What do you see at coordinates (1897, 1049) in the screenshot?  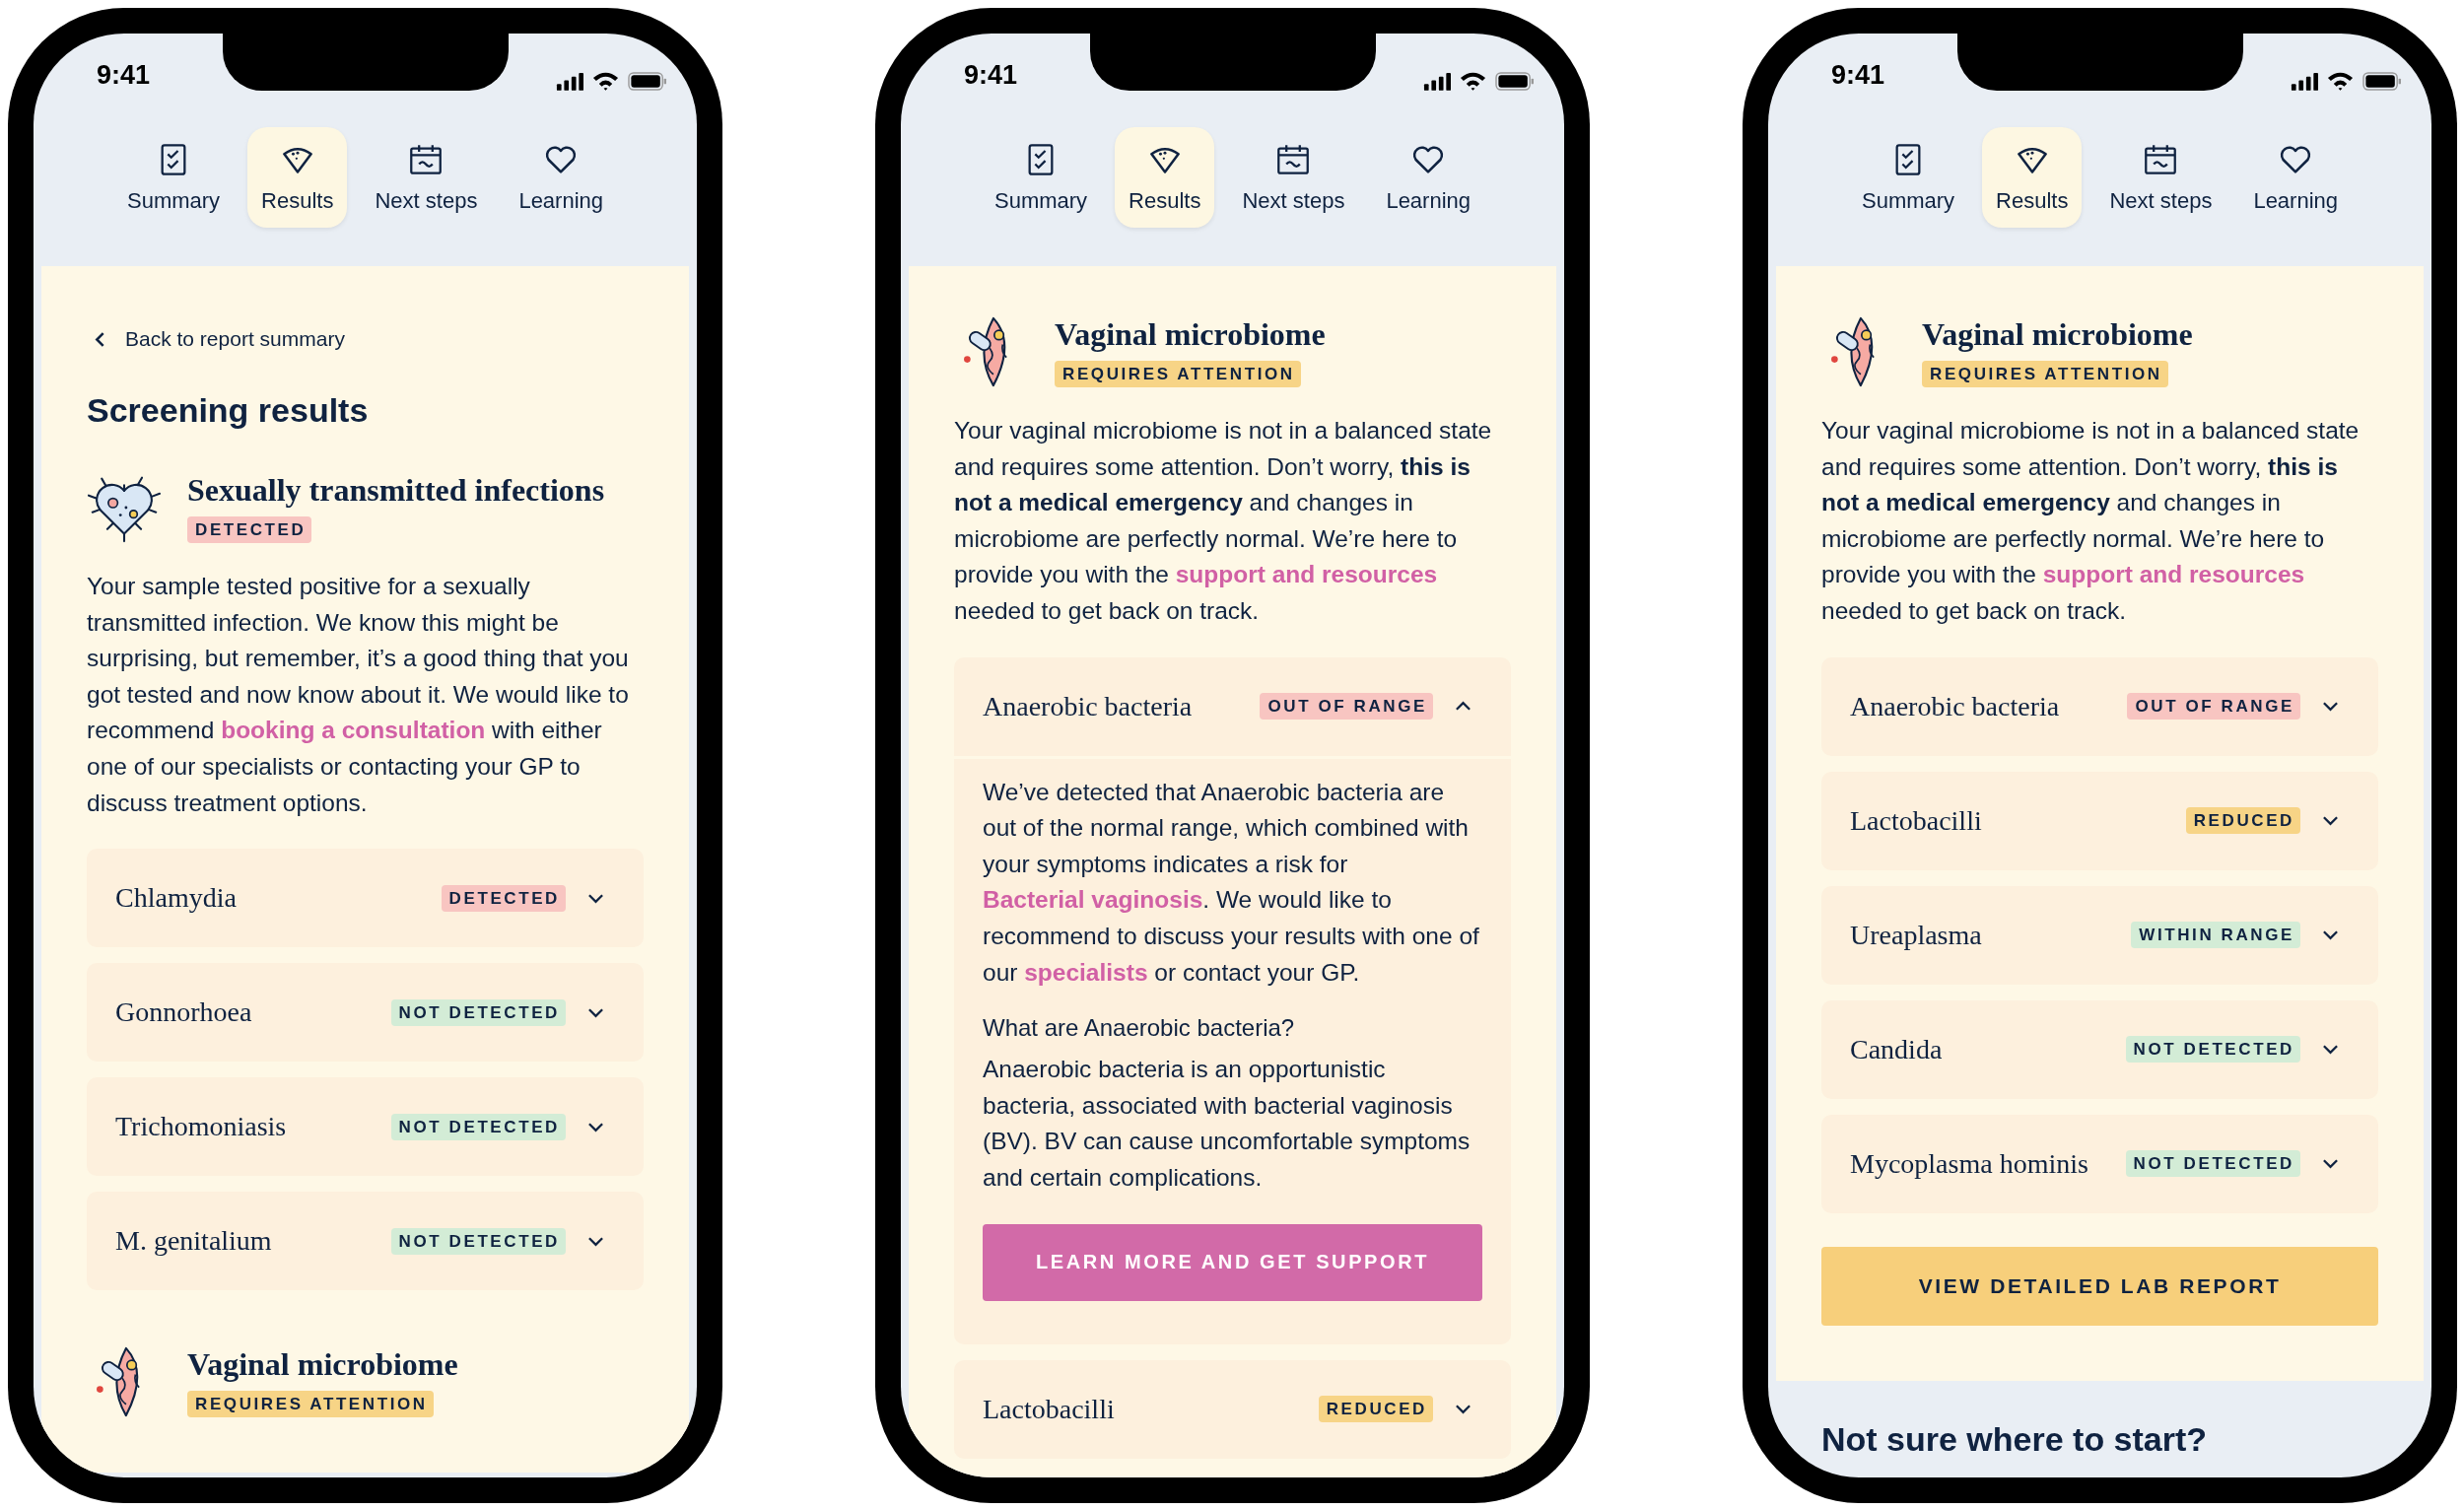 I see `result-name: Candida` at bounding box center [1897, 1049].